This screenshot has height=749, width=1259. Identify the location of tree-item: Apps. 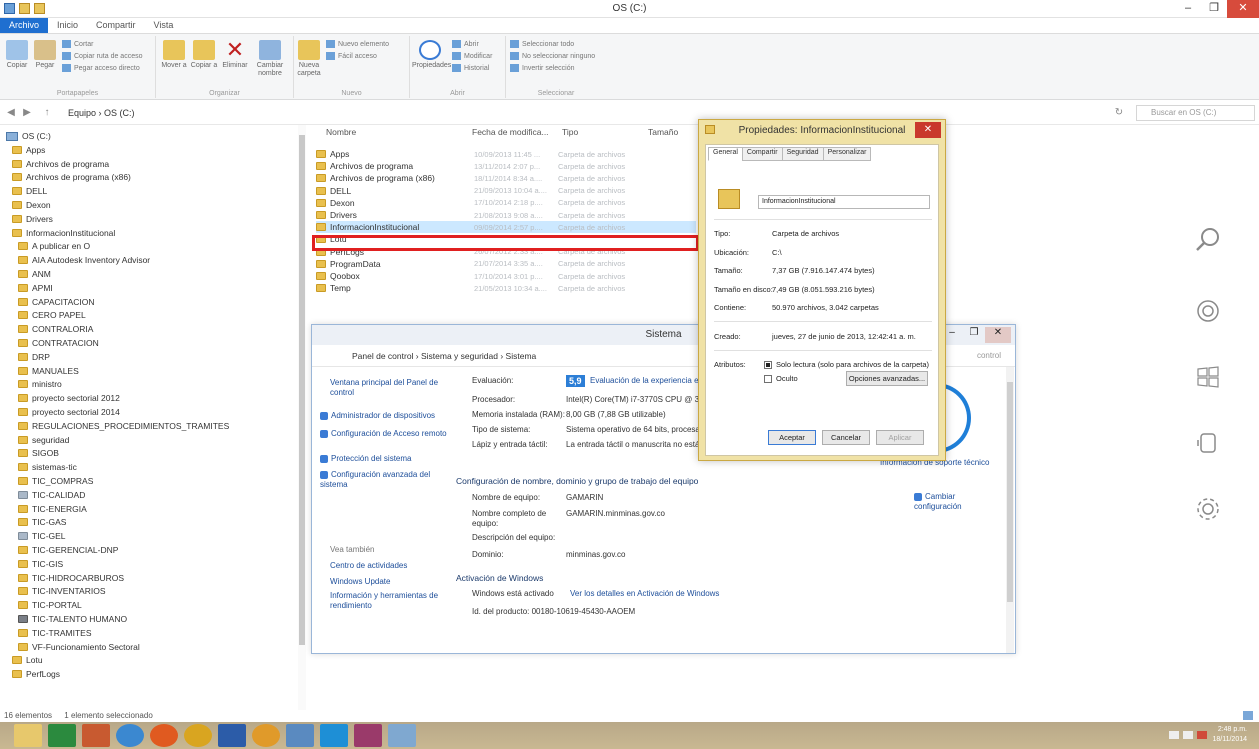
(28, 150).